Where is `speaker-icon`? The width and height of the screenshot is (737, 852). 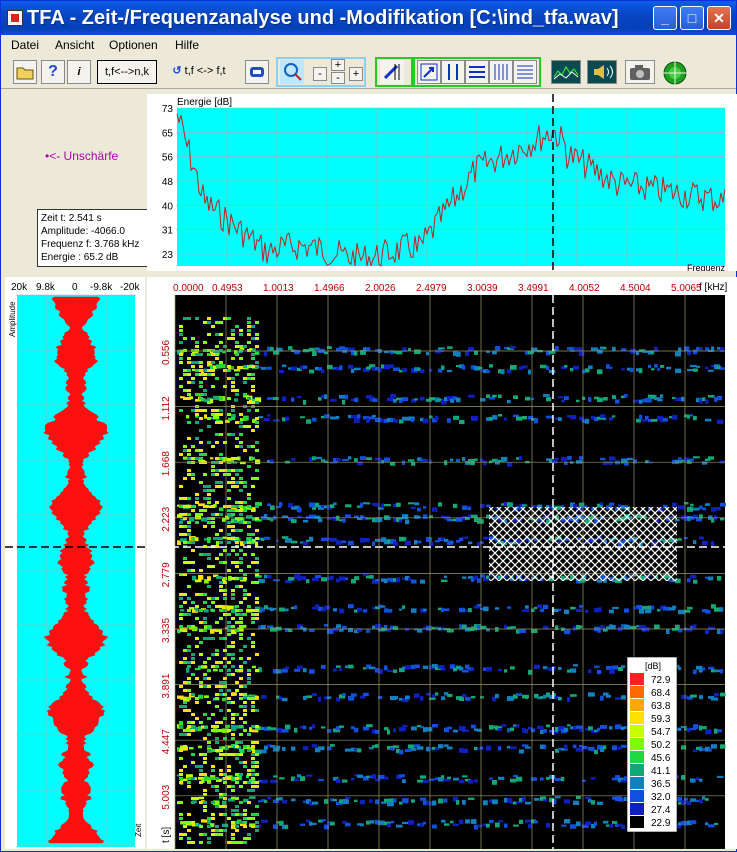 speaker-icon is located at coordinates (602, 72).